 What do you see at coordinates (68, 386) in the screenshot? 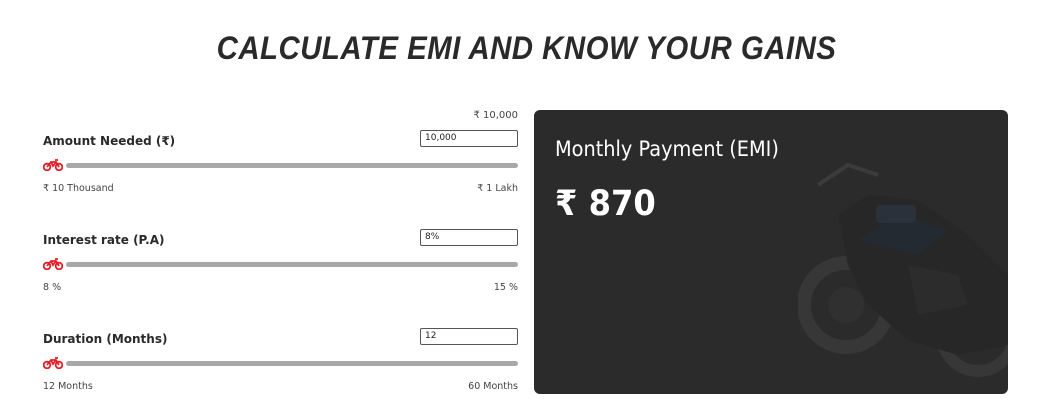
I see `duration-min-label: 12 Months` at bounding box center [68, 386].